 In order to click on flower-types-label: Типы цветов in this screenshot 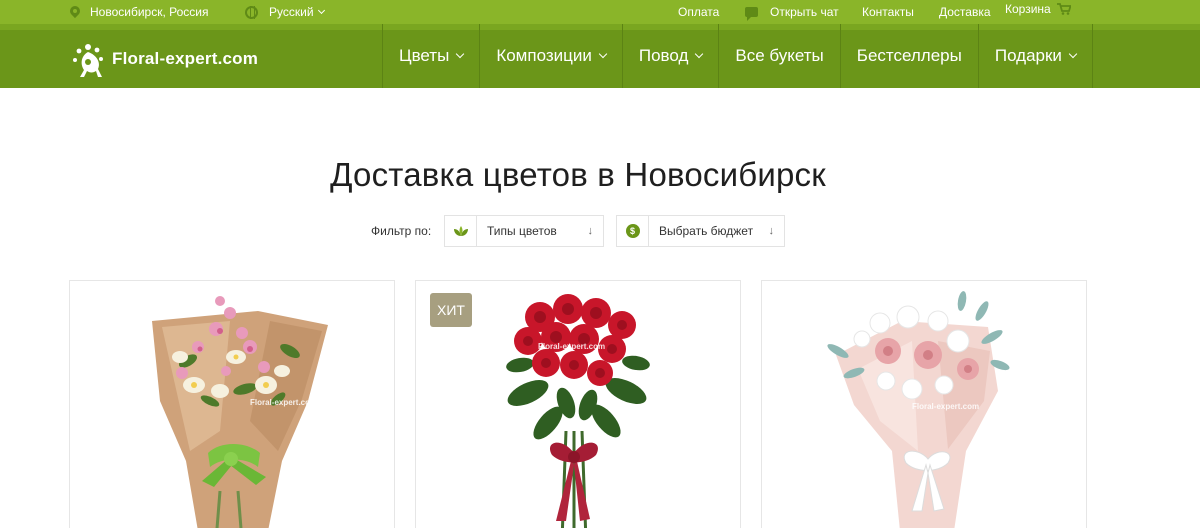, I will do `click(522, 231)`.